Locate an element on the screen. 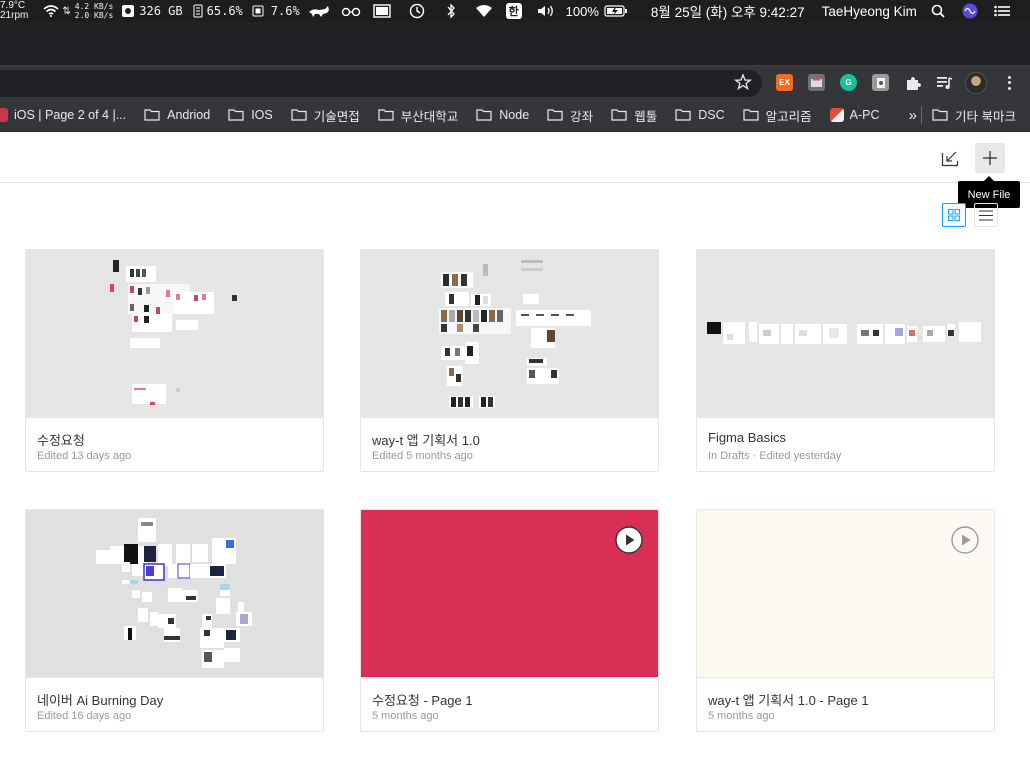 The width and height of the screenshot is (1030, 768). bookmarks-divider is located at coordinates (922, 115).